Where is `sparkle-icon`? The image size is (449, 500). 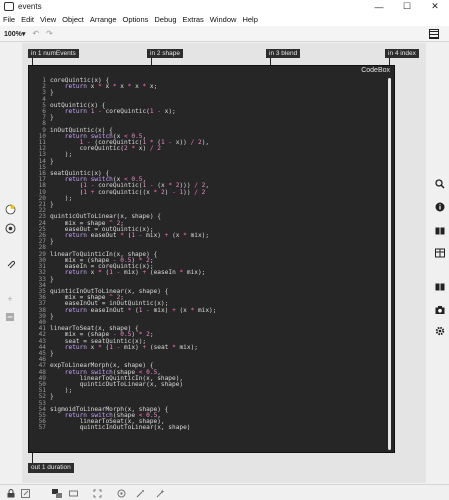
sparkle-icon is located at coordinates (160, 493).